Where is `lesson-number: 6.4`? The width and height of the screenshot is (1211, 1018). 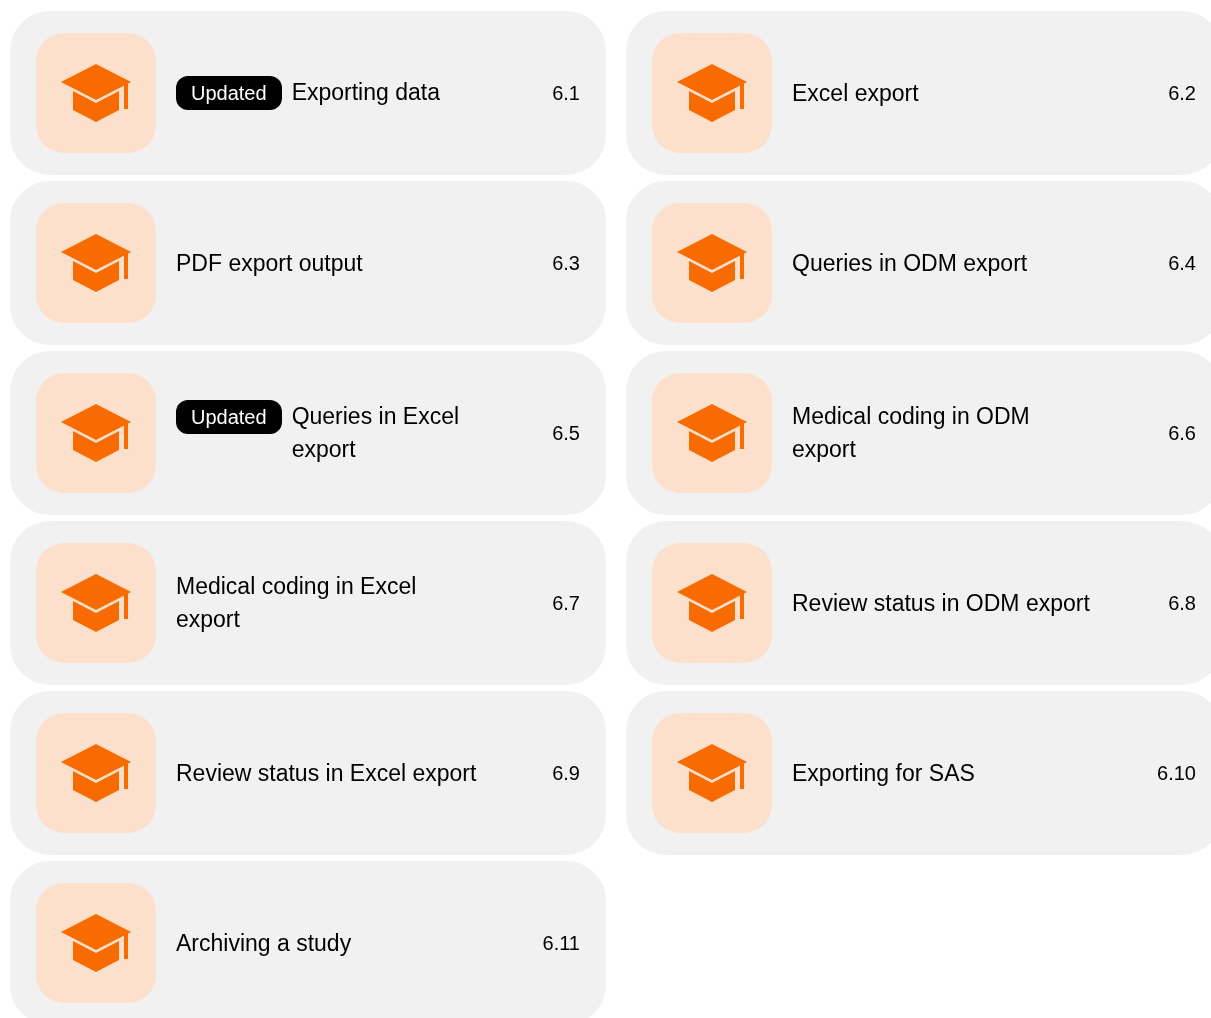
lesson-number: 6.4 is located at coordinates (1182, 263).